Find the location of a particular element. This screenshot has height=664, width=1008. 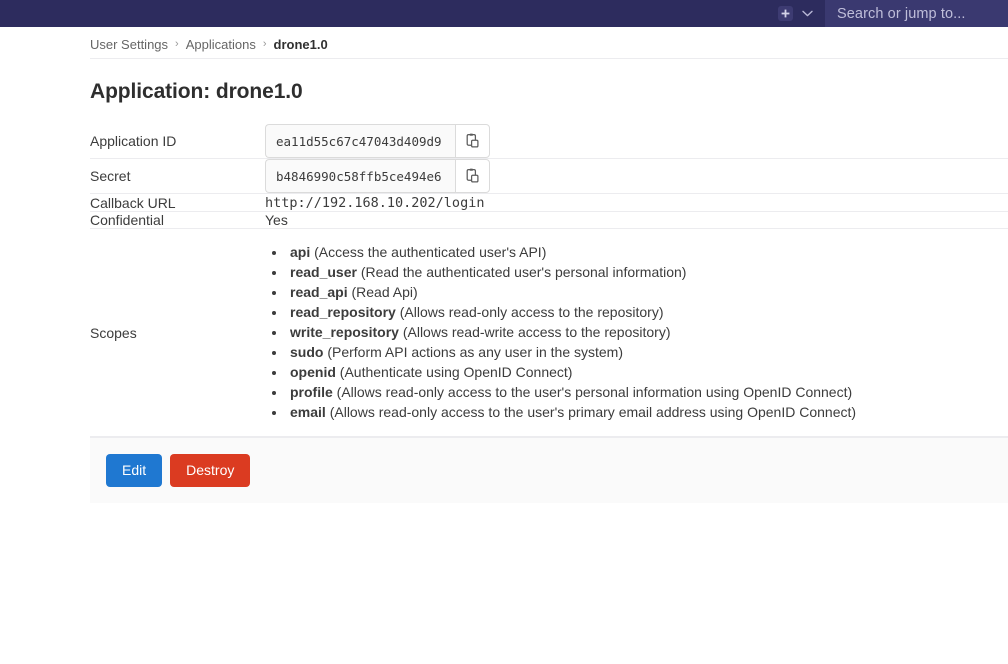

label-application-id: Application ID is located at coordinates (133, 141).